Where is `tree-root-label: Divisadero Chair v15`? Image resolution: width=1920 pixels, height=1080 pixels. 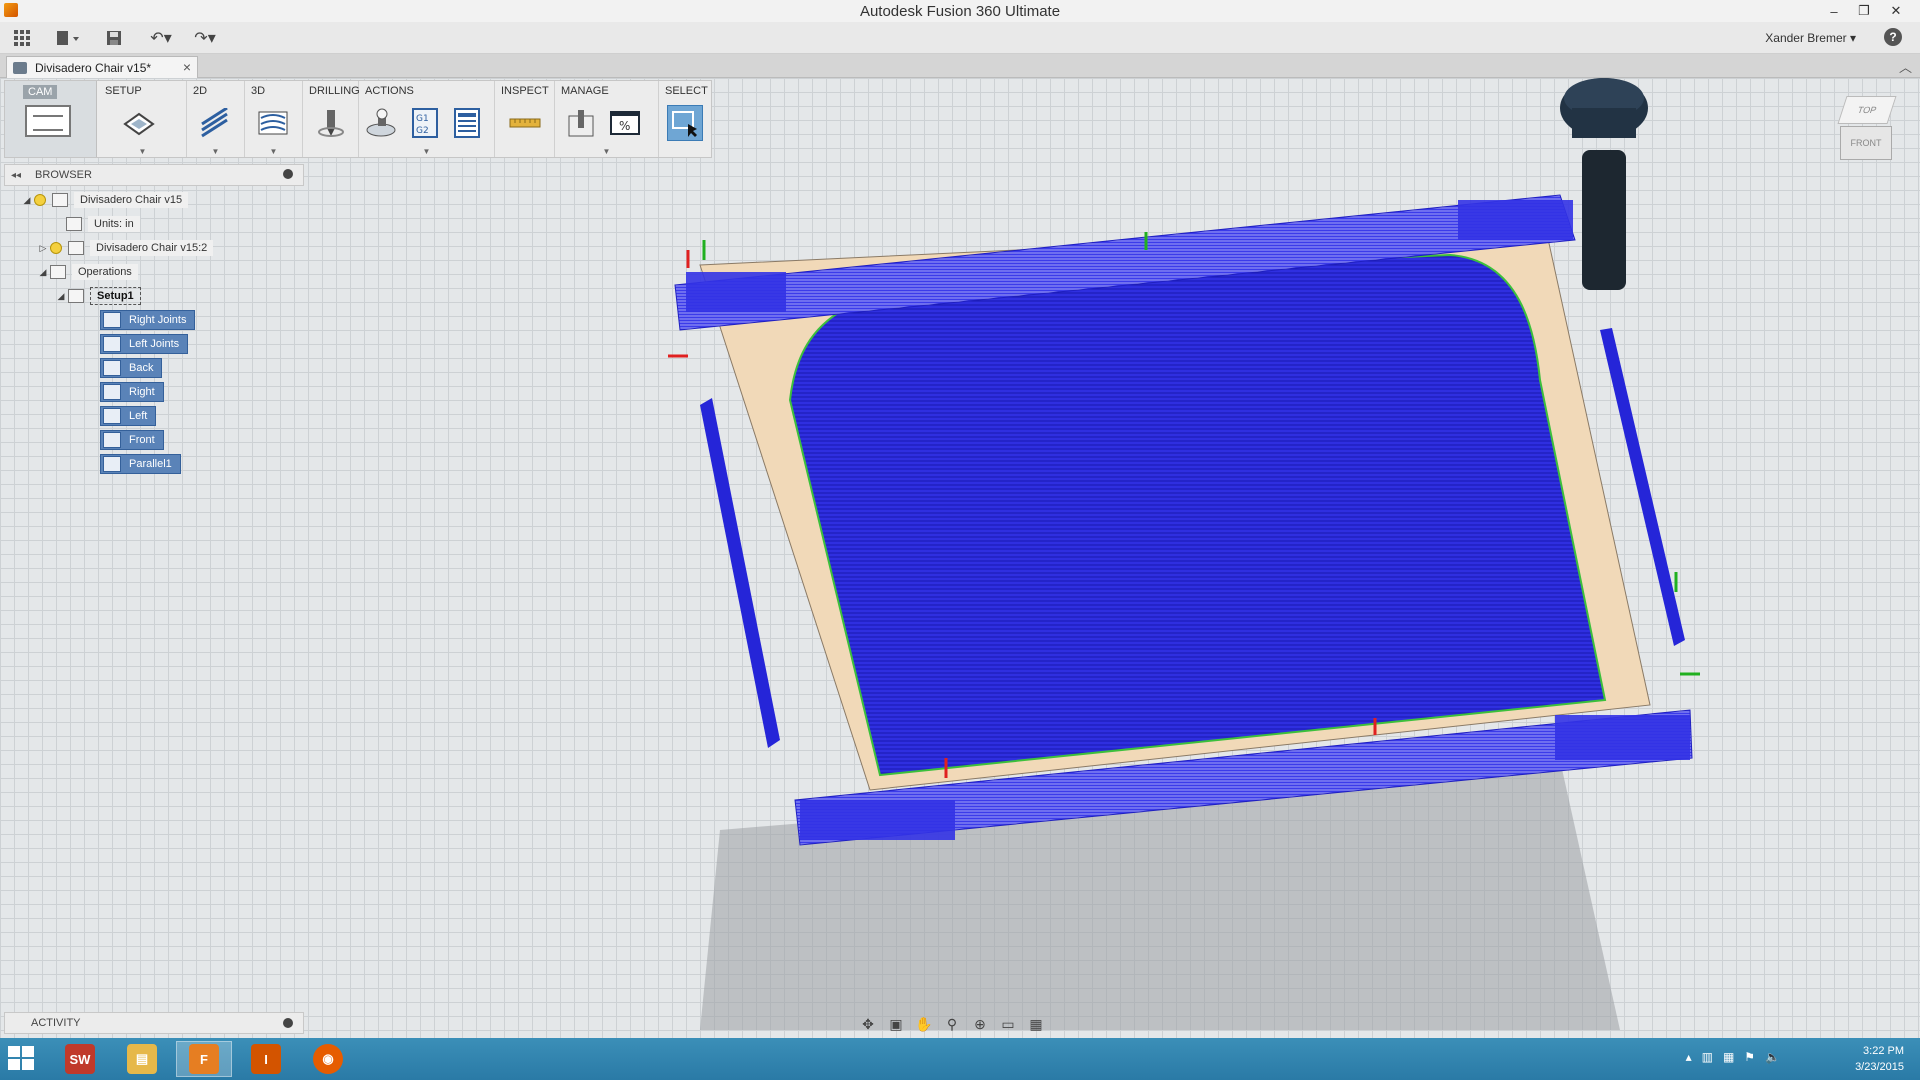
tree-root-label: Divisadero Chair v15 is located at coordinates (131, 200).